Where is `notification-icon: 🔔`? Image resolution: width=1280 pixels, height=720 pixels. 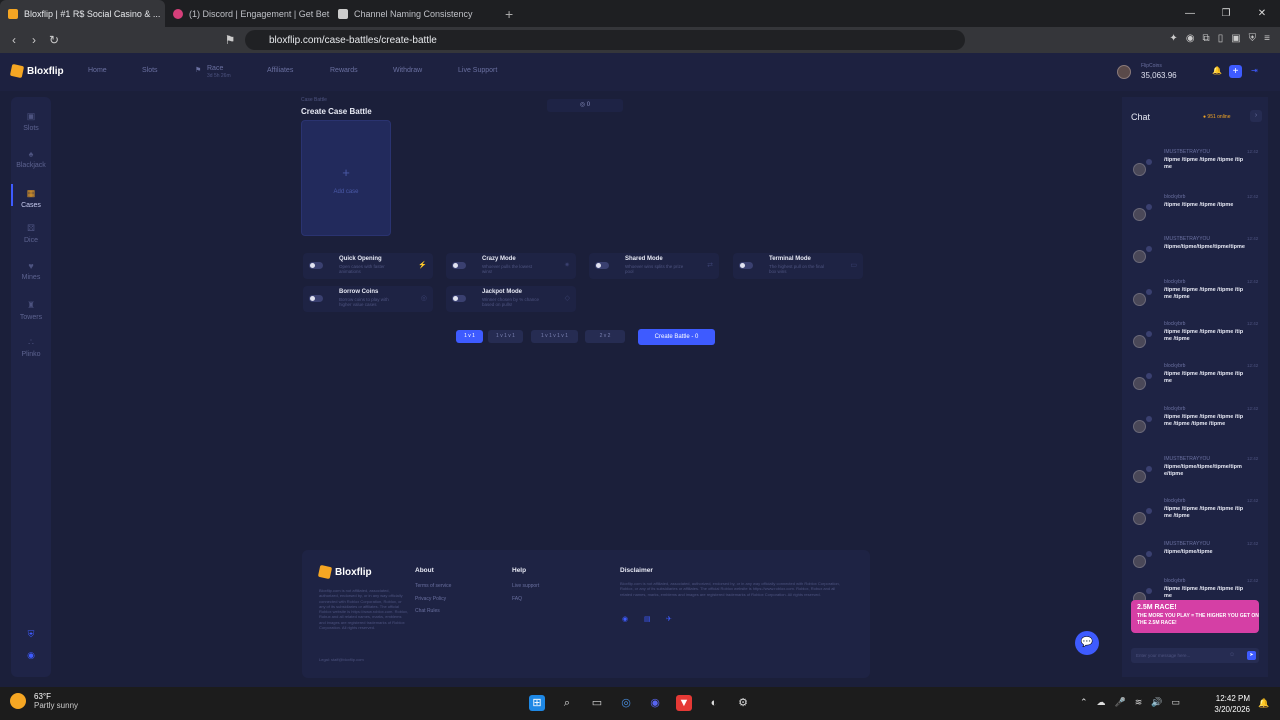 notification-icon: 🔔 is located at coordinates (1264, 703).